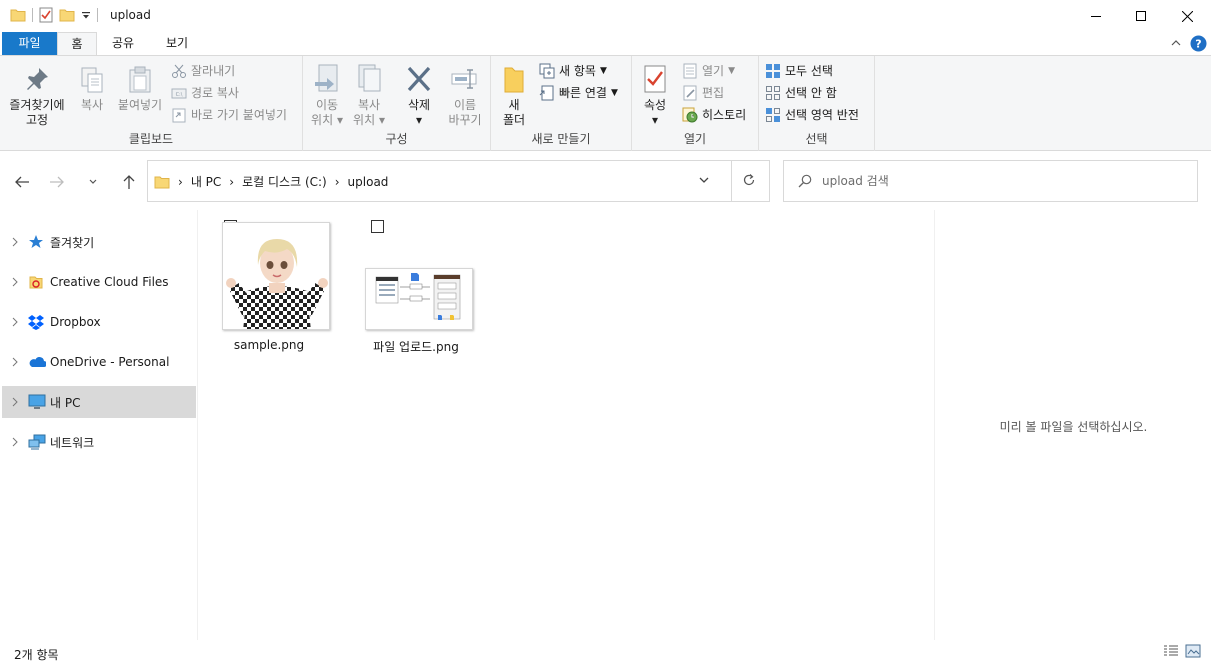 The image size is (1211, 666). I want to click on network-icon, so click(39, 442).